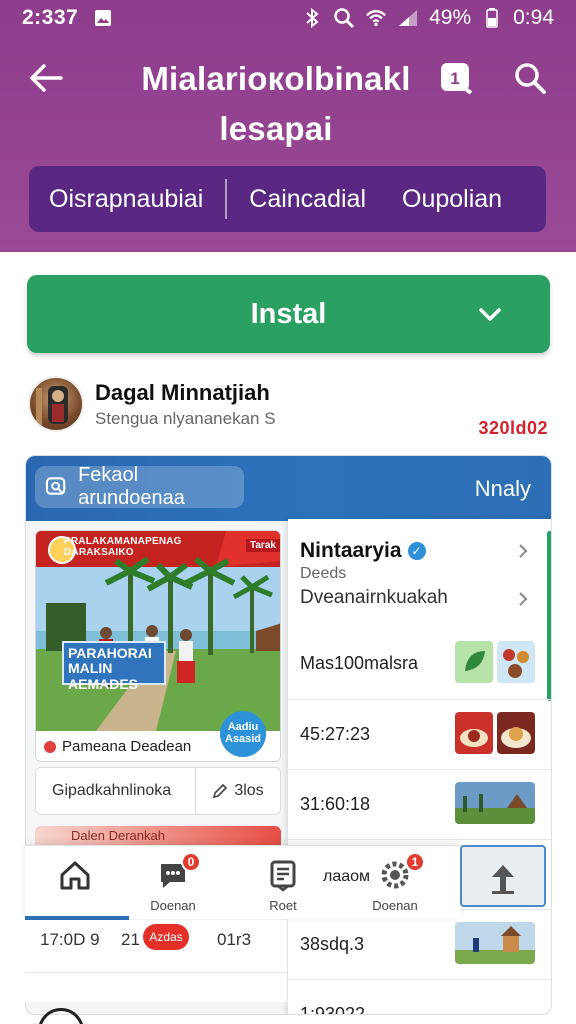 The height and width of the screenshot is (1024, 576). I want to click on page-title: Mialarioкolbinakl lesapai, so click(276, 103).